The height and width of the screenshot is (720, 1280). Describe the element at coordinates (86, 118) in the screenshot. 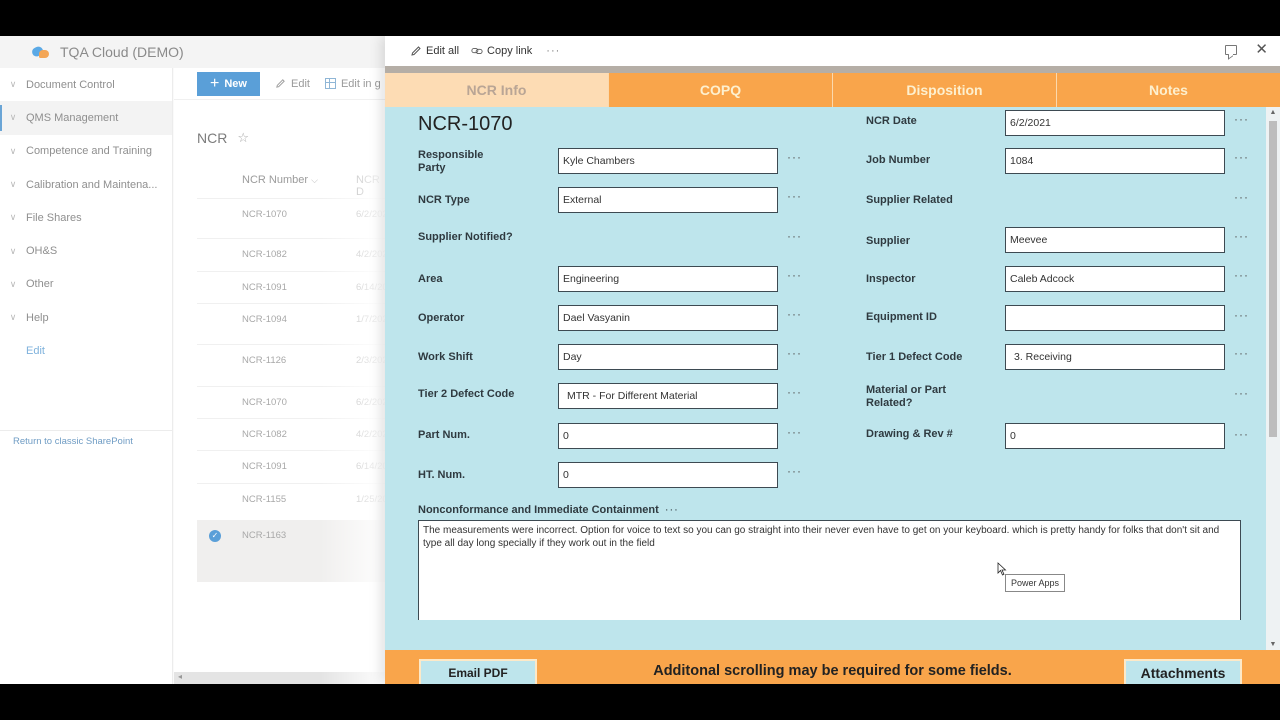

I see `nav-item-qms-management: ∨ QMS Management` at that location.